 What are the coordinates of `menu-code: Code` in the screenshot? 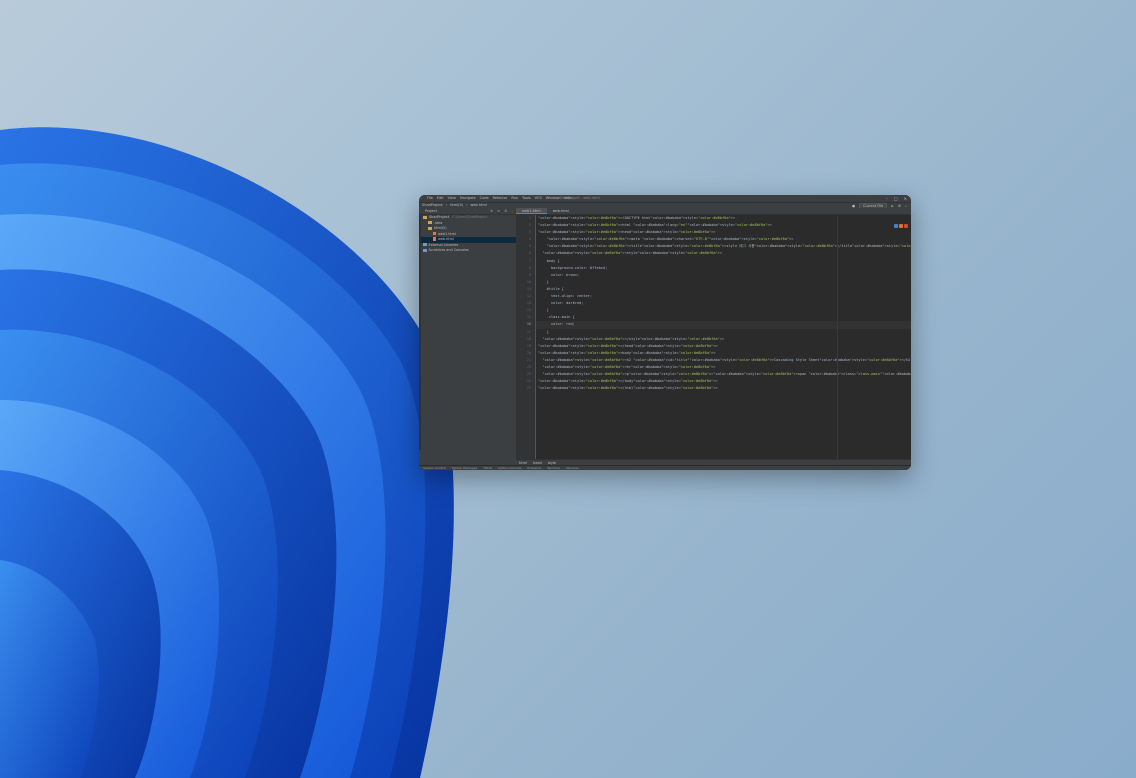 It's located at (484, 198).